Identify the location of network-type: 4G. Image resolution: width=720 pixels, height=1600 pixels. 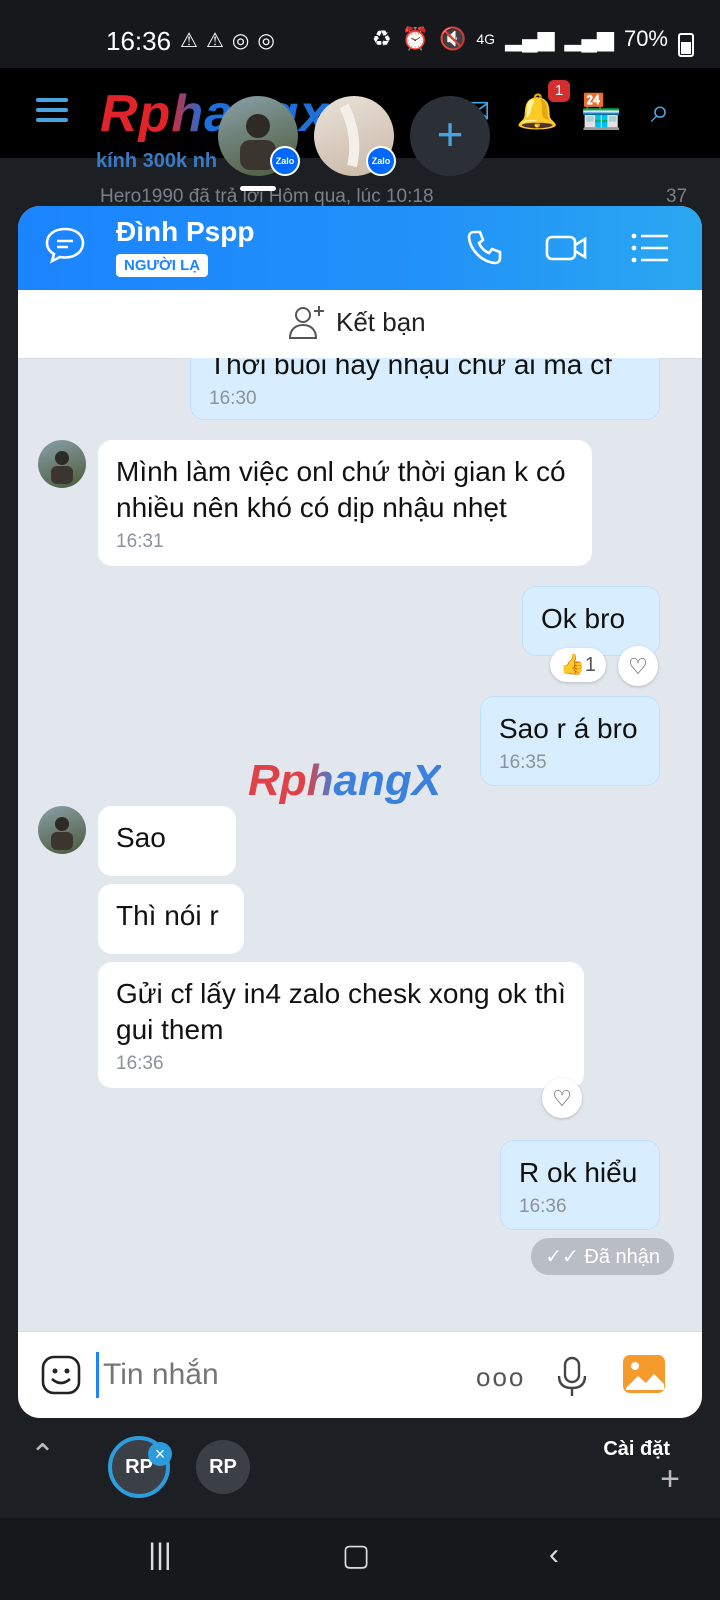
(486, 39).